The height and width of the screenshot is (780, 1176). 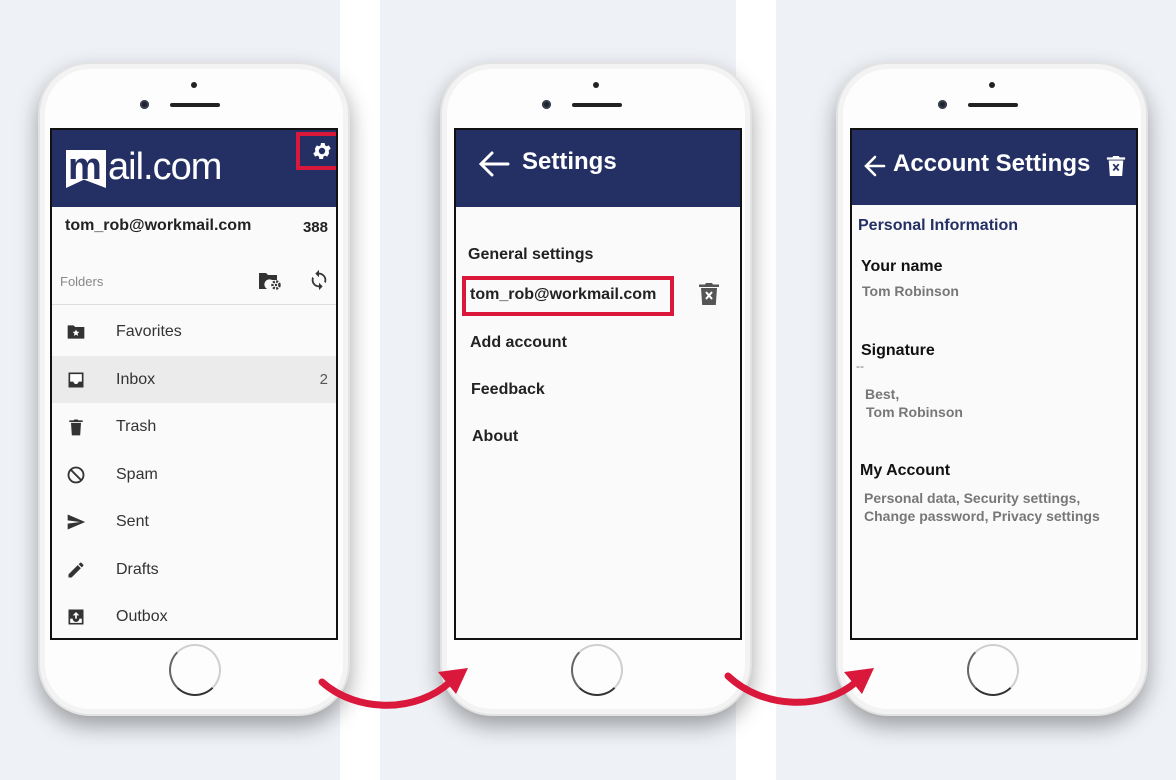 What do you see at coordinates (194, 522) in the screenshot?
I see `folder-sent: Sent` at bounding box center [194, 522].